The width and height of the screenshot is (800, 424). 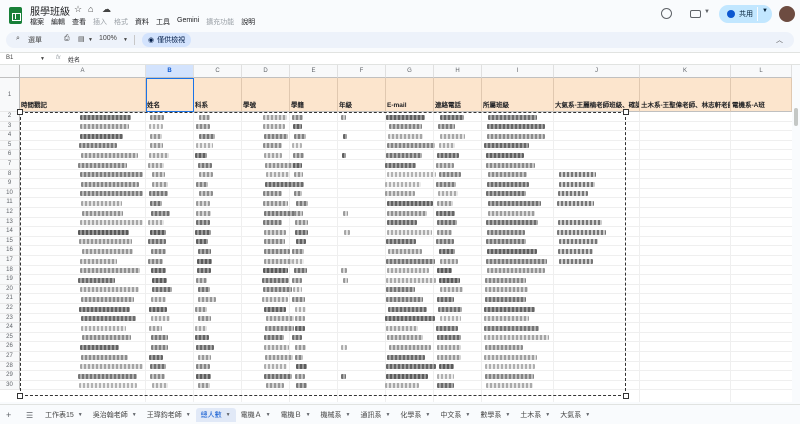 What do you see at coordinates (215, 415) in the screenshot?
I see `sheet-tab-3: 總人數 ▼` at bounding box center [215, 415].